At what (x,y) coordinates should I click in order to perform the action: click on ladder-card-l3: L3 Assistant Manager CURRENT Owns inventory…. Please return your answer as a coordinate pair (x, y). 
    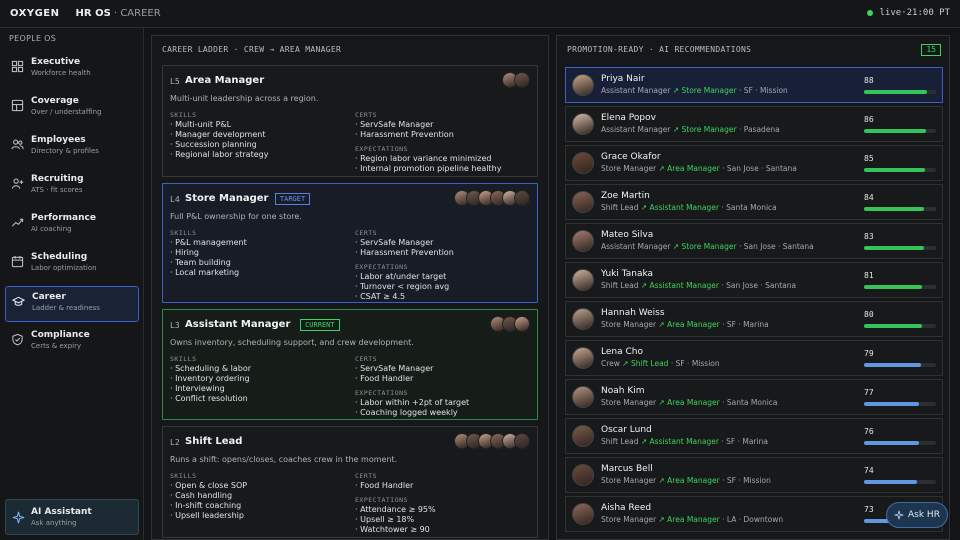
    Looking at the image, I should click on (350, 364).